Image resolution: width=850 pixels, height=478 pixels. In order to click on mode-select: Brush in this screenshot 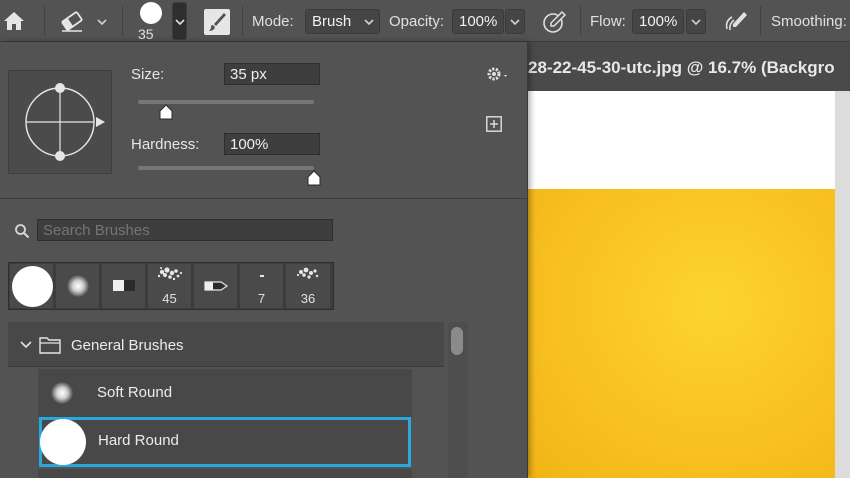, I will do `click(342, 21)`.